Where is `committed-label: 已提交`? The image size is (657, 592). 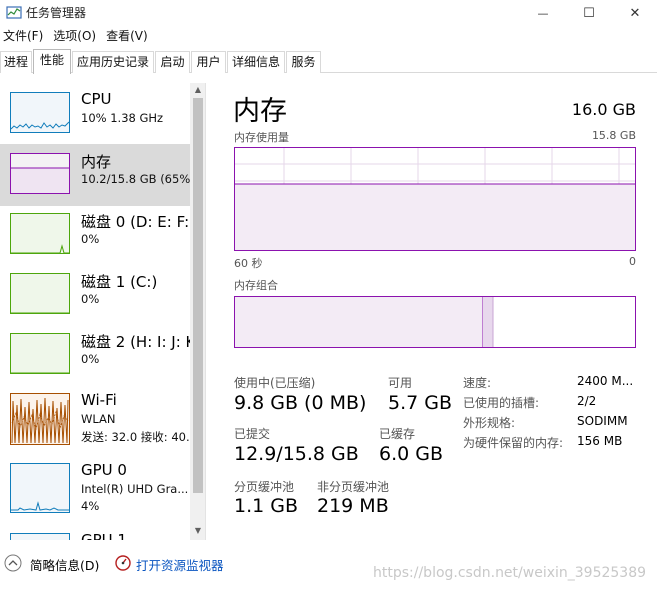
committed-label: 已提交 is located at coordinates (252, 434).